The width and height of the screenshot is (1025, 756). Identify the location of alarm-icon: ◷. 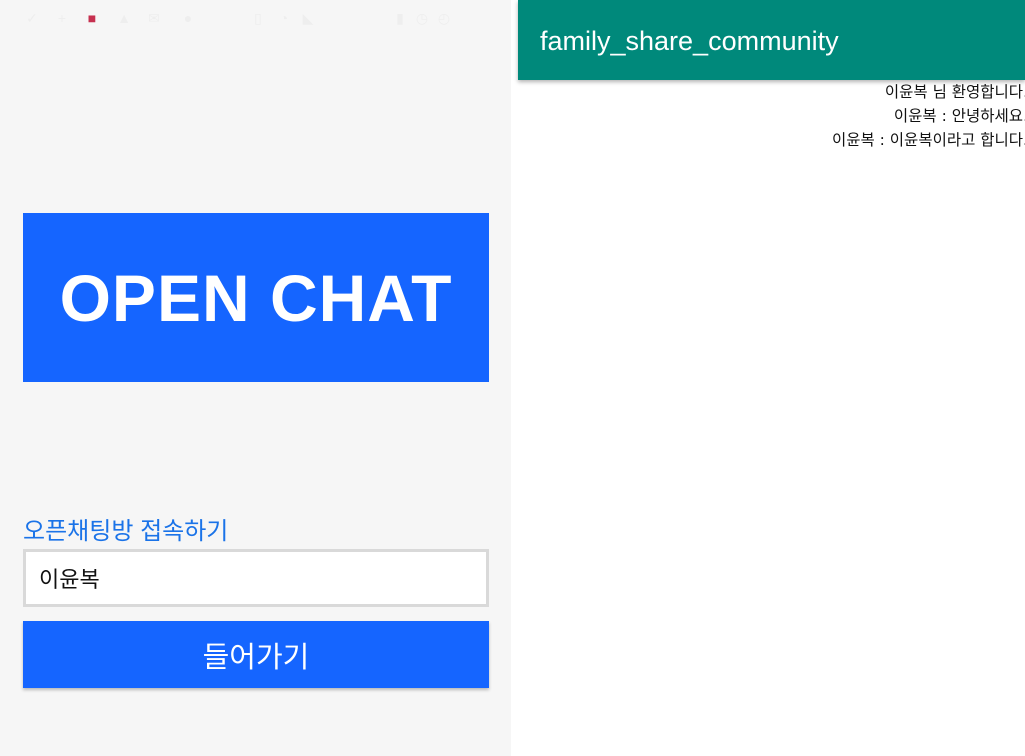
(422, 18).